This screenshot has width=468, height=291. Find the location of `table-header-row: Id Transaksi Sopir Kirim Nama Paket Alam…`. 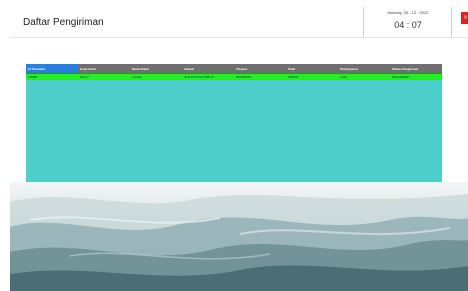

table-header-row: Id Transaksi Sopir Kirim Nama Paket Alam… is located at coordinates (234, 69).